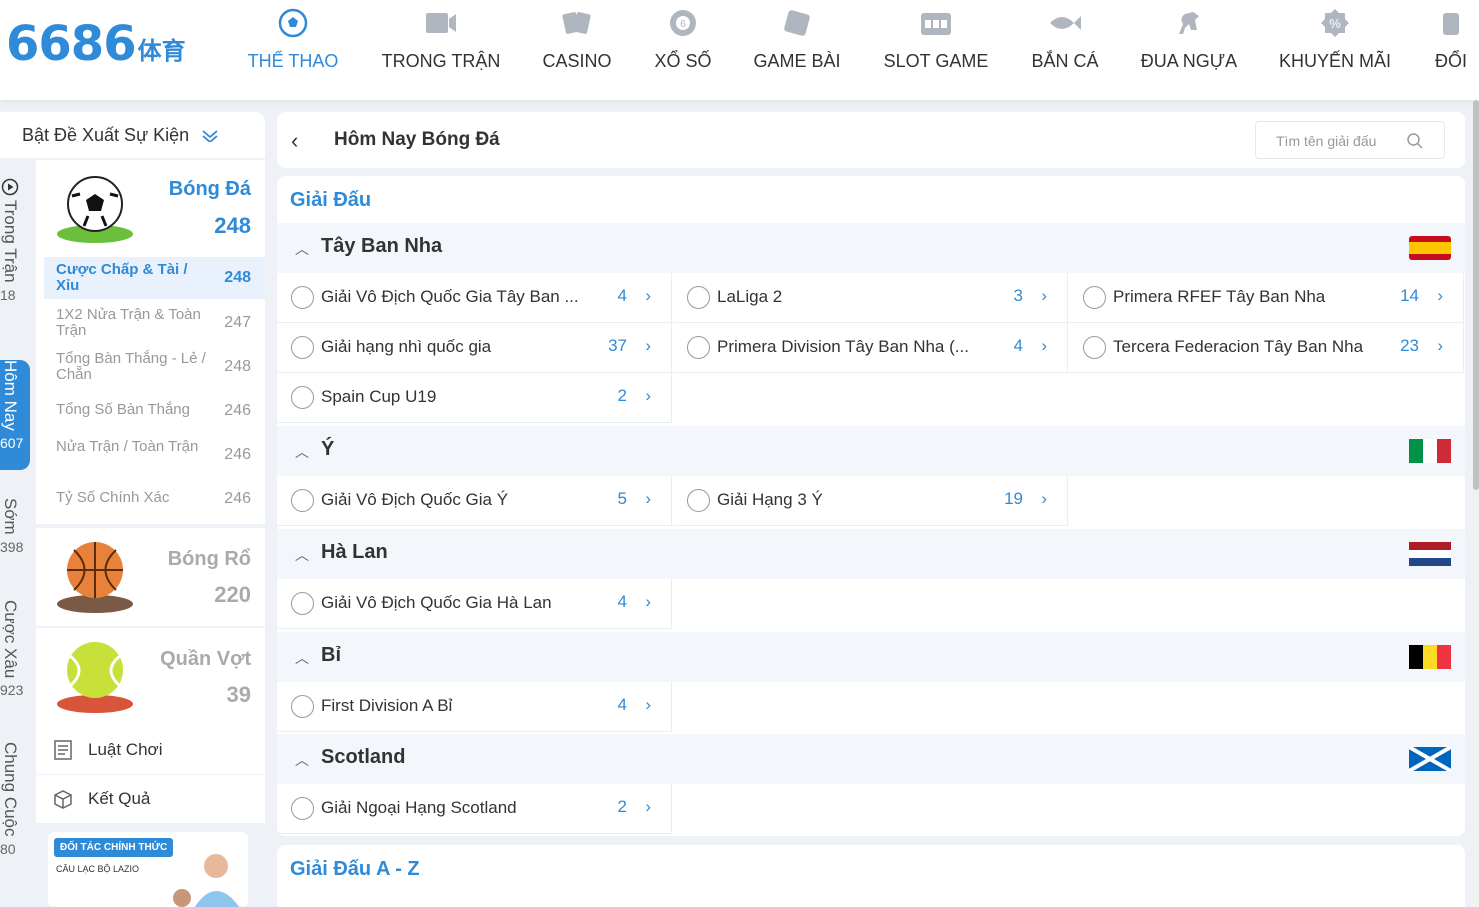 The width and height of the screenshot is (1479, 907). What do you see at coordinates (119, 798) in the screenshot?
I see `sidebar-link-label: Kết Quả` at bounding box center [119, 798].